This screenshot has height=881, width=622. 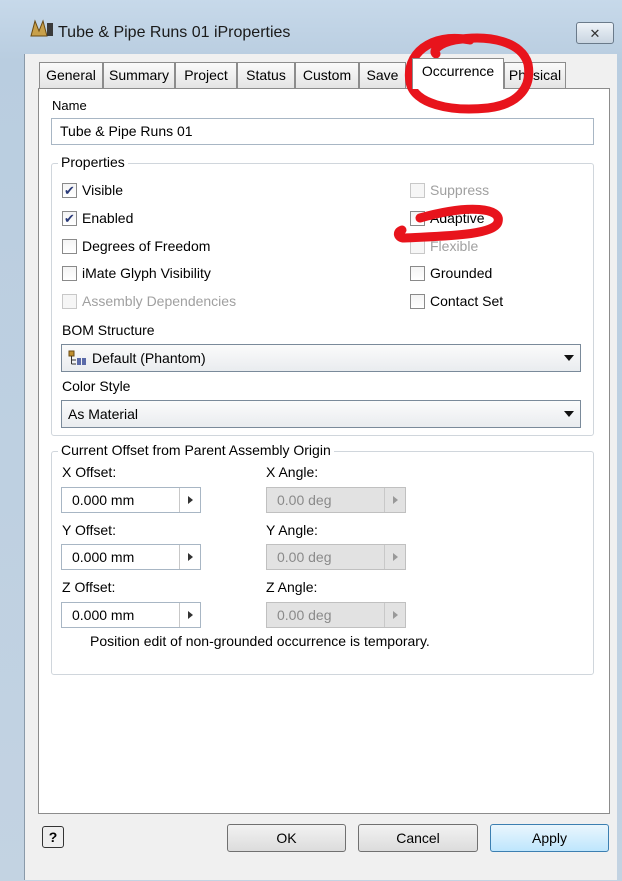 I want to click on grounded-label: Grounded, so click(x=461, y=273).